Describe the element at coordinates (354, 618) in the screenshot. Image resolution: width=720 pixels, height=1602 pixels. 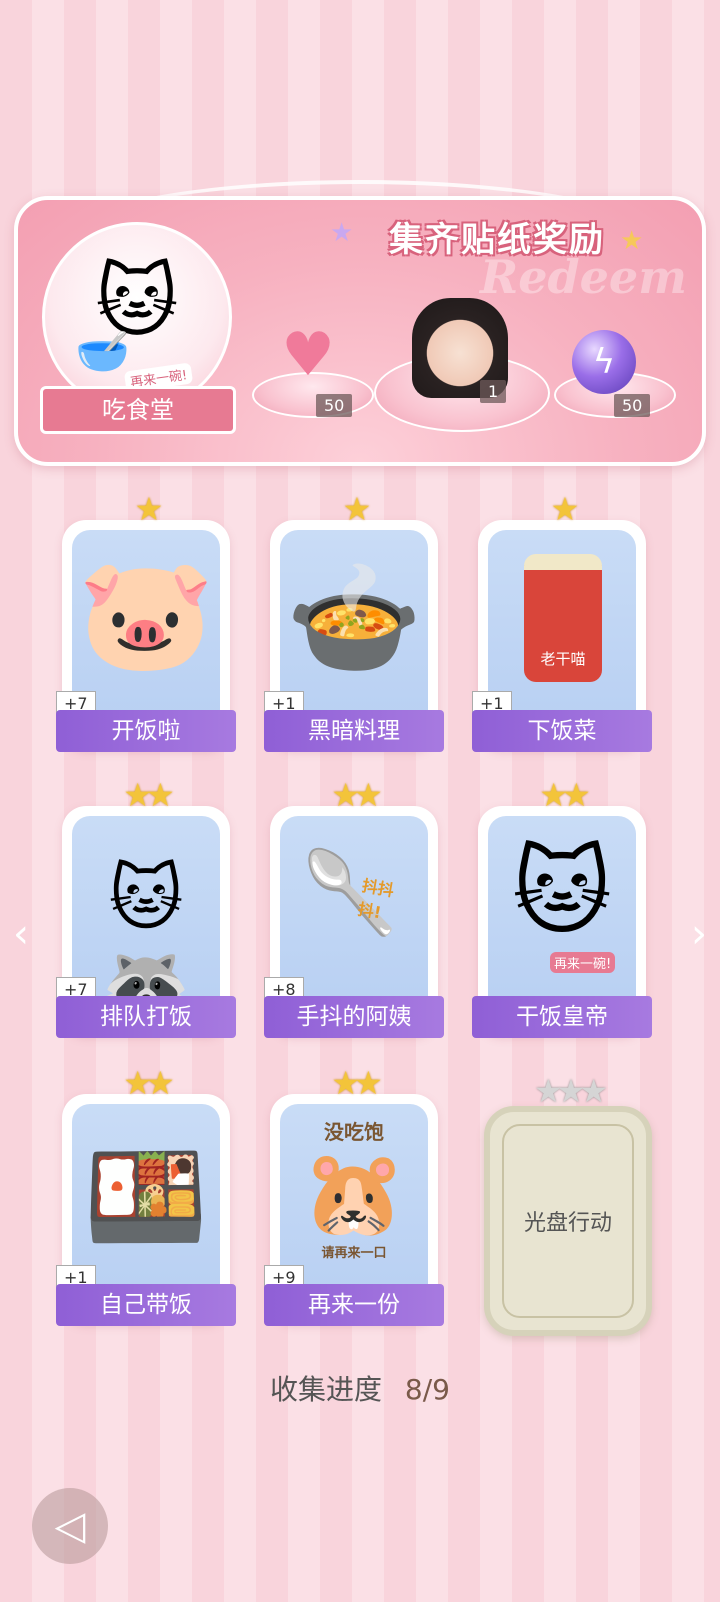
I see `dark-cuisine-icon: 🍲` at that location.